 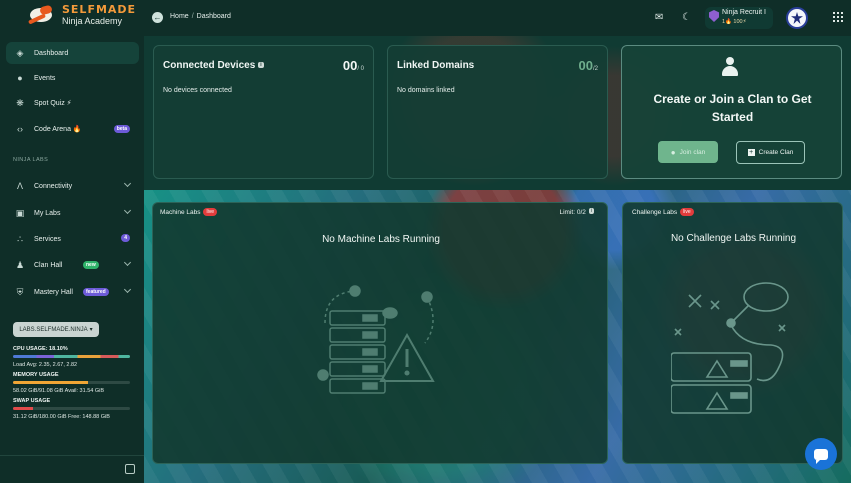 I want to click on challenge-labs-empty-text: No Challenge Labs Running, so click(x=733, y=238).